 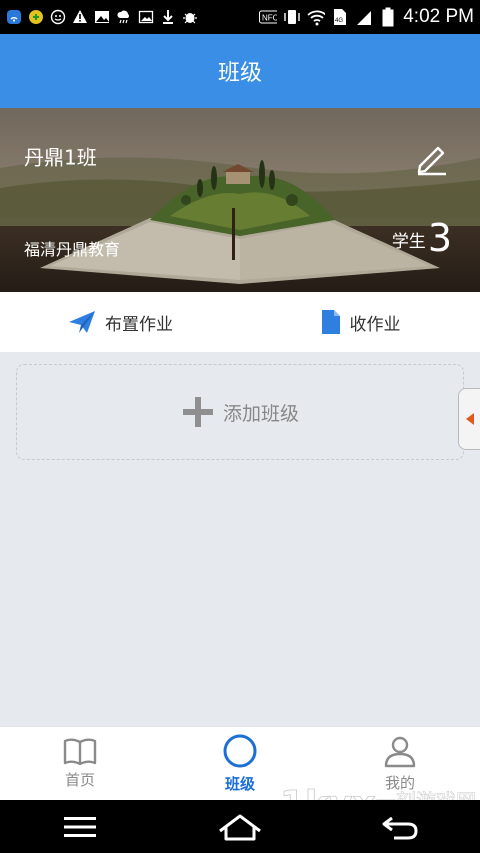 What do you see at coordinates (239, 784) in the screenshot?
I see `tab-classes-label: 班级` at bounding box center [239, 784].